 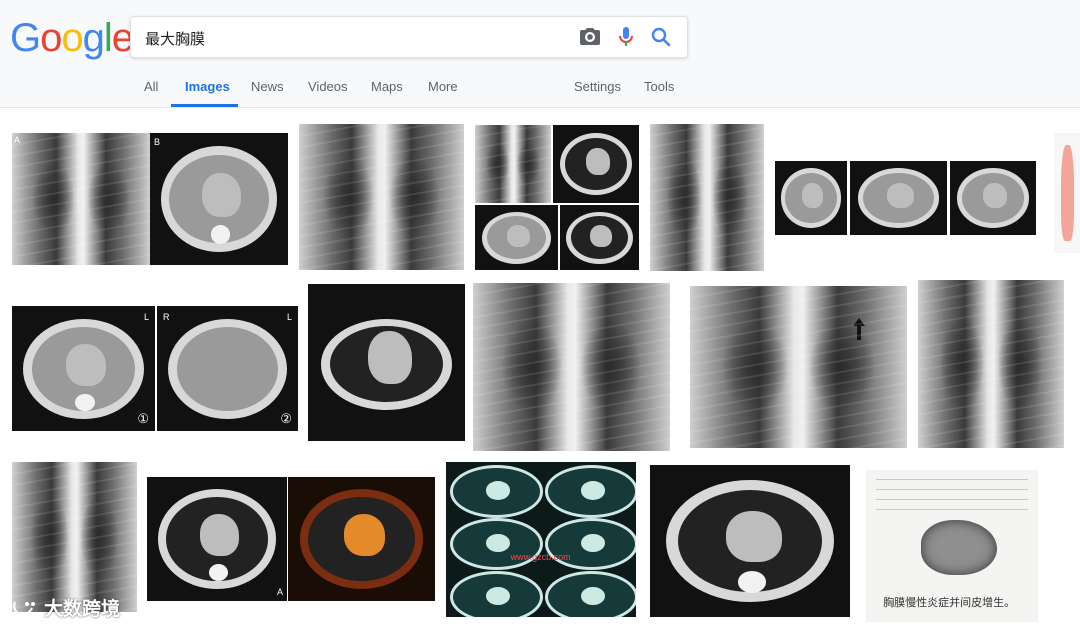 I want to click on tab-images: Images, so click(x=207, y=86).